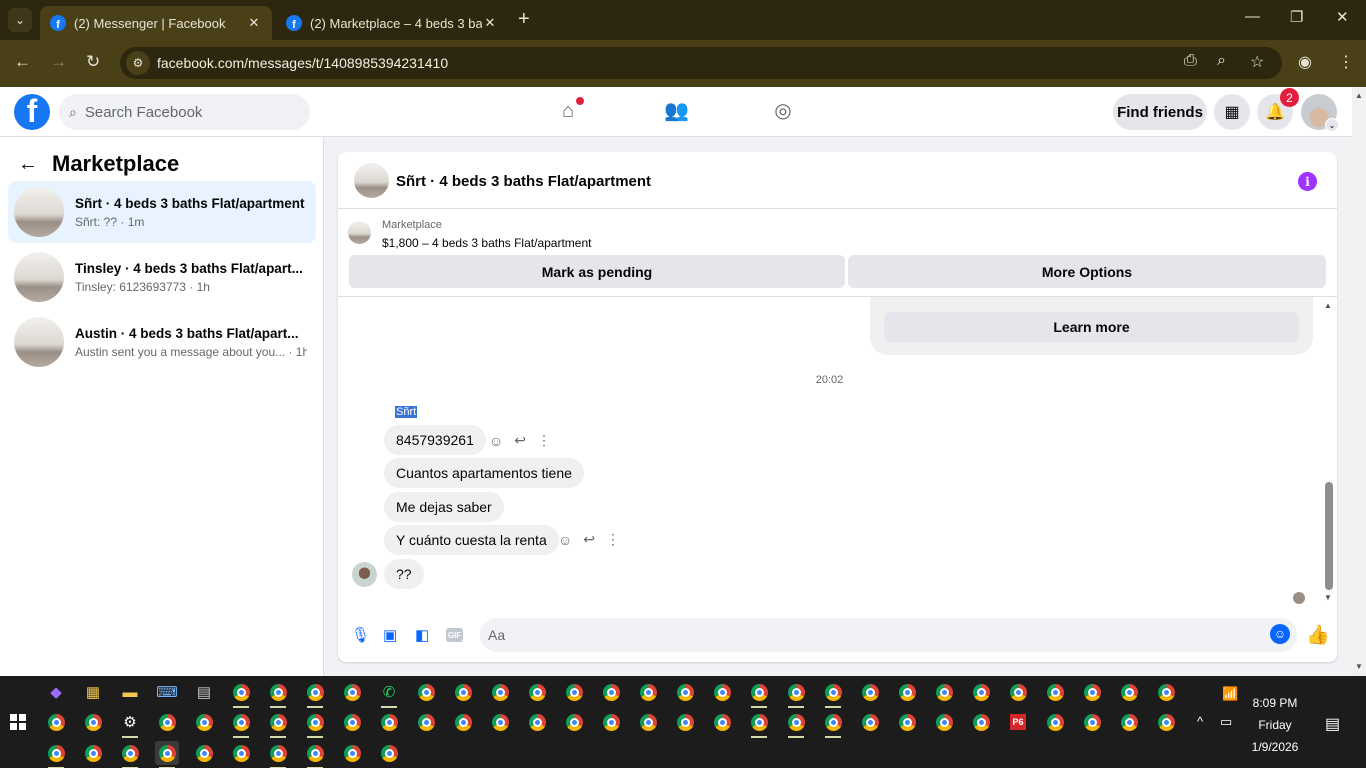 Image resolution: width=1366 pixels, height=768 pixels. What do you see at coordinates (404, 574) in the screenshot?
I see `message-bubble: ??` at bounding box center [404, 574].